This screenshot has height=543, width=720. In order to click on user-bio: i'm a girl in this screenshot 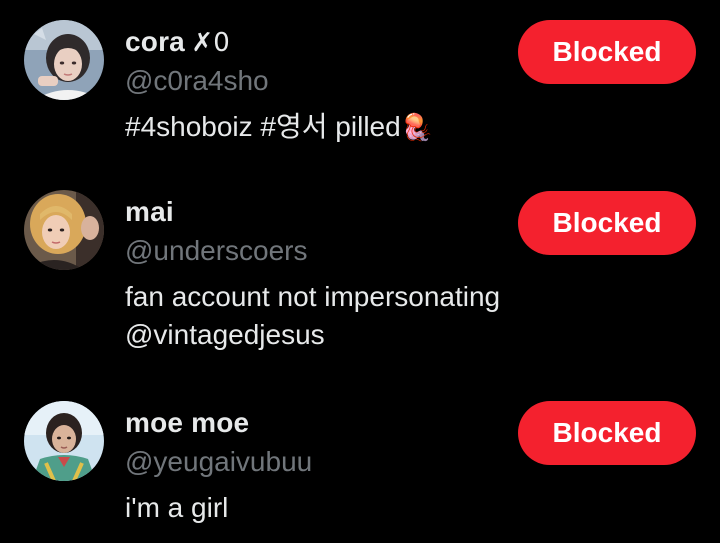, I will do `click(177, 507)`.